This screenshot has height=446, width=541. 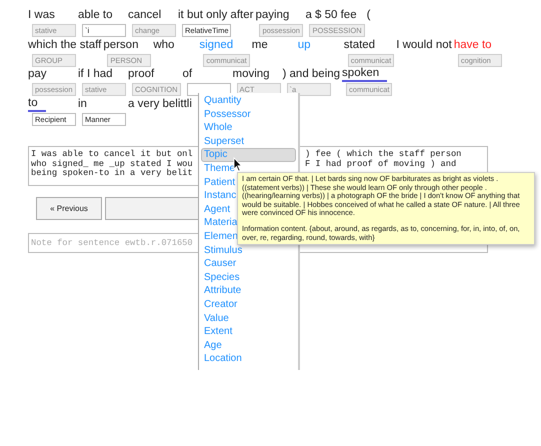 I want to click on sentence-text-line: ) fee ( which the staff person, so click(x=383, y=155).